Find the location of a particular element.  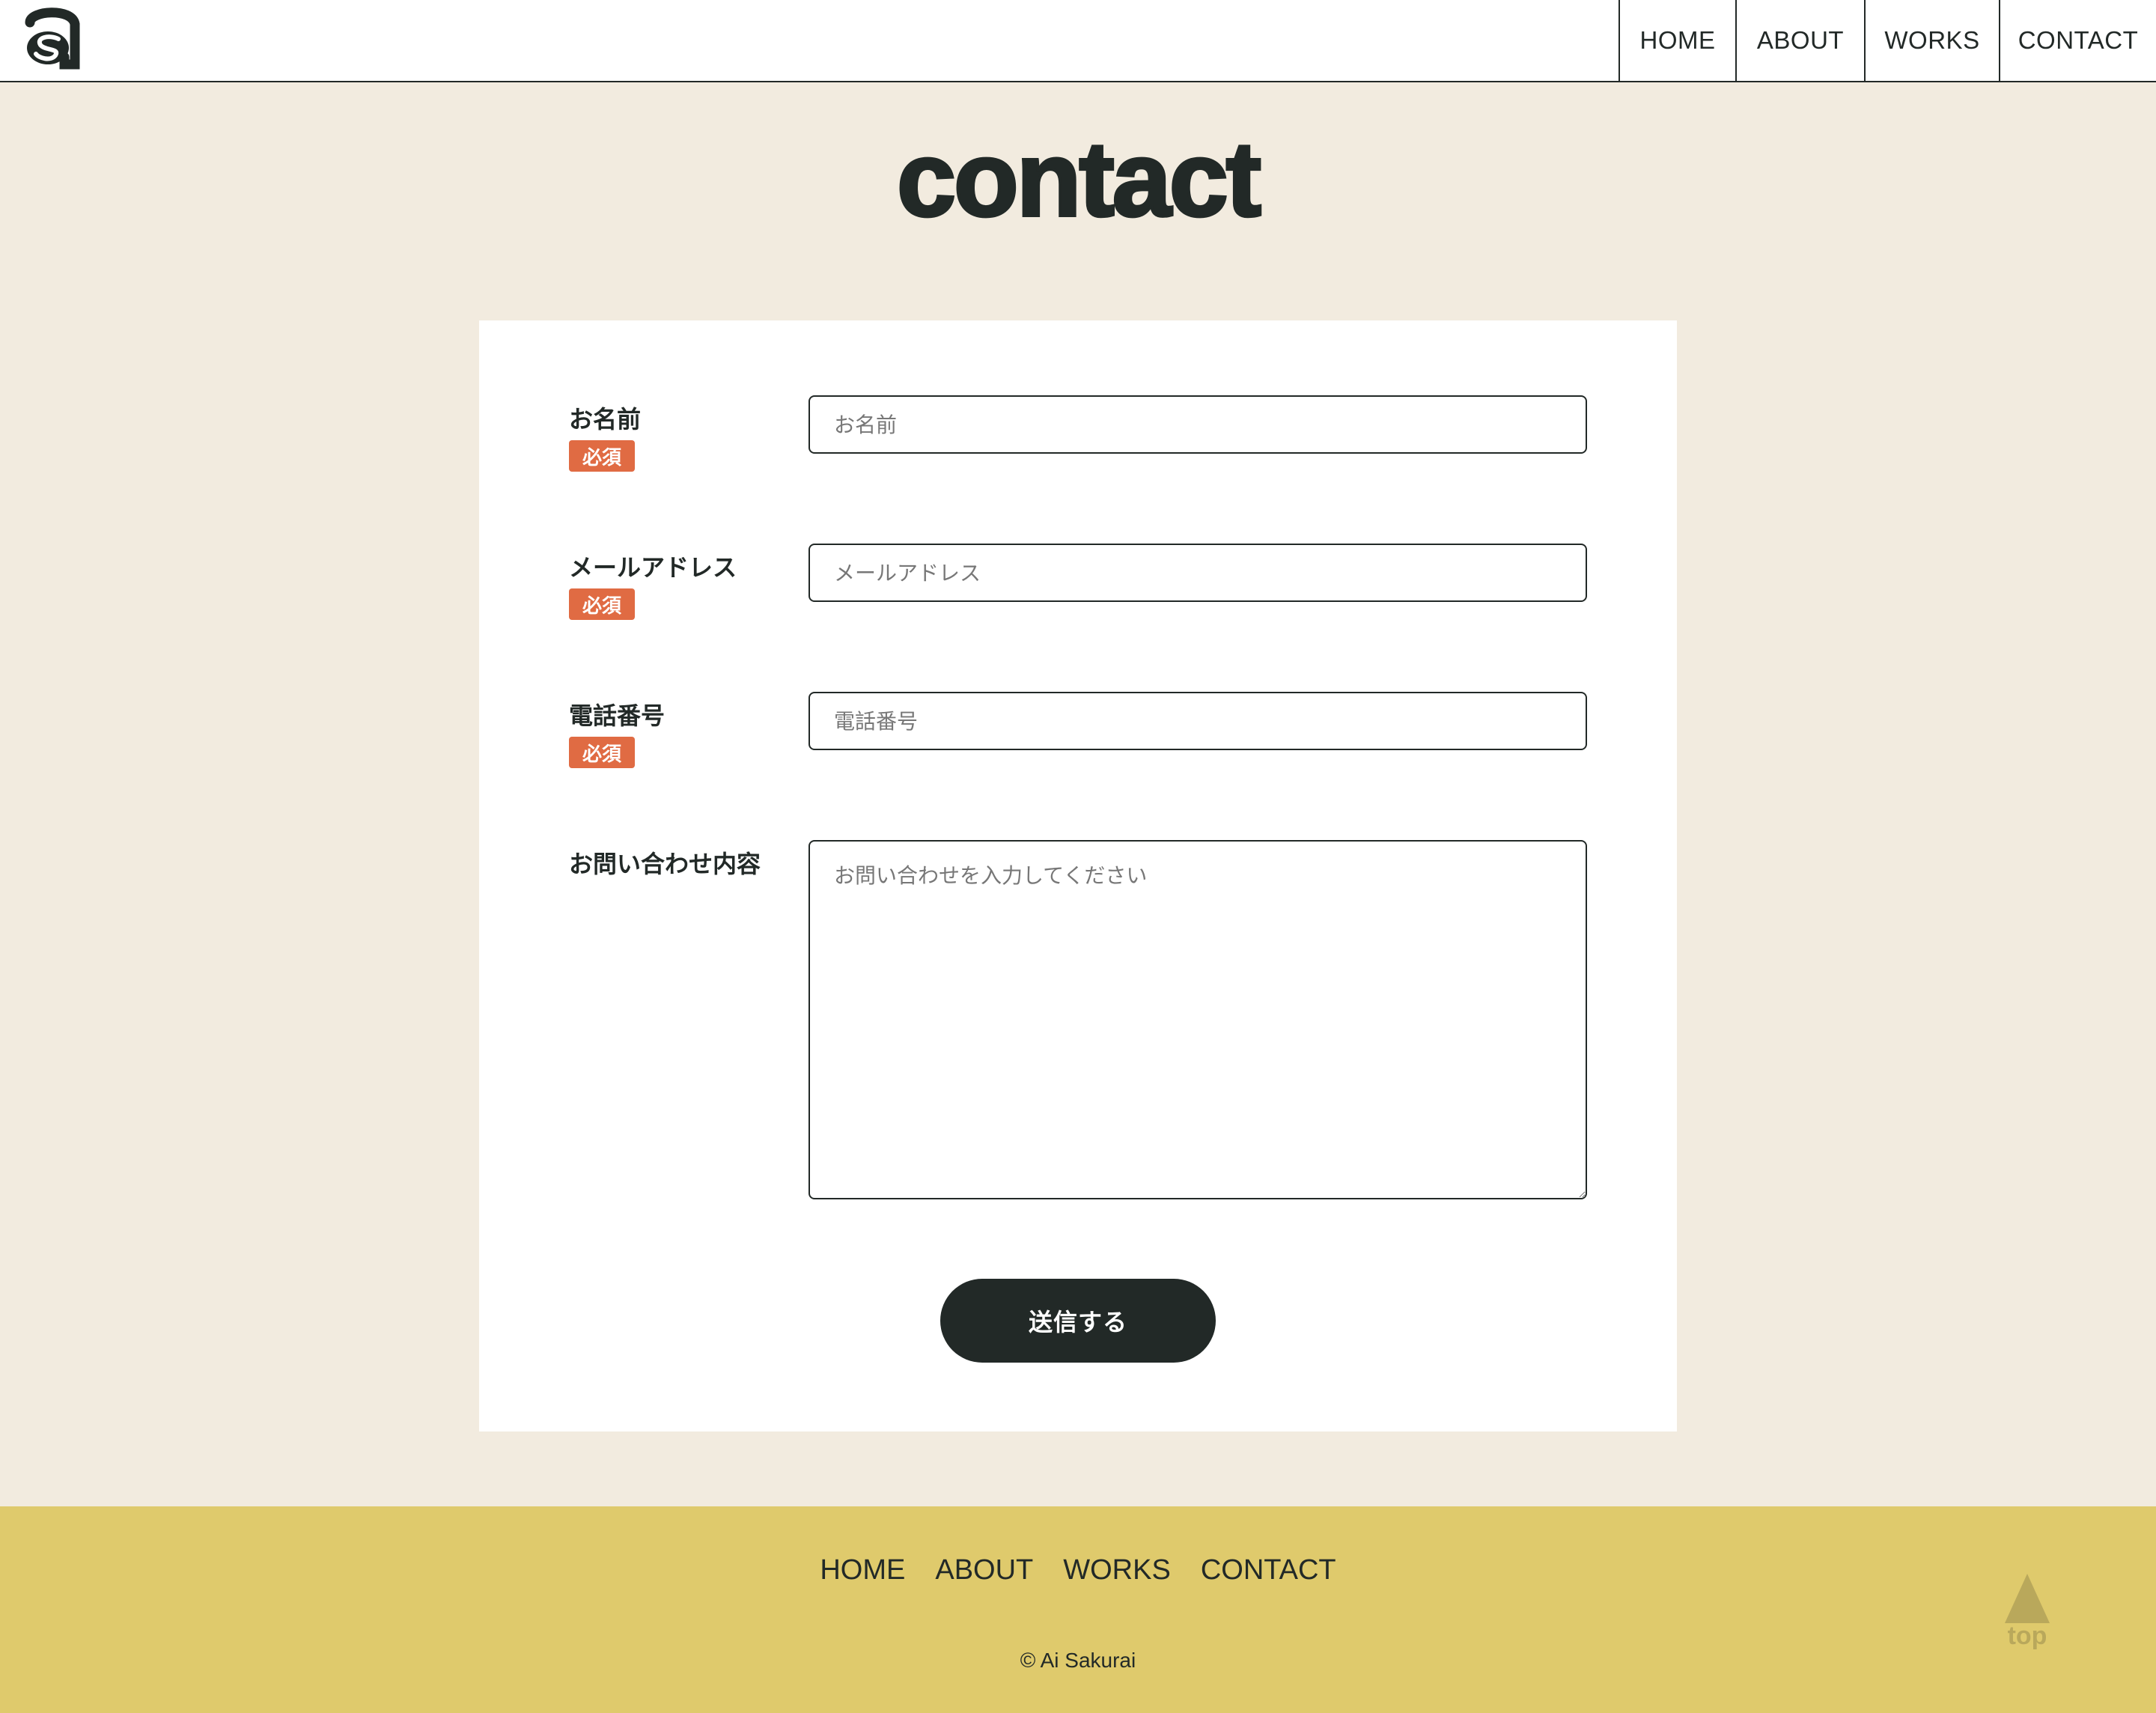

footer-nav-contact: CONTACT is located at coordinates (1268, 1570).